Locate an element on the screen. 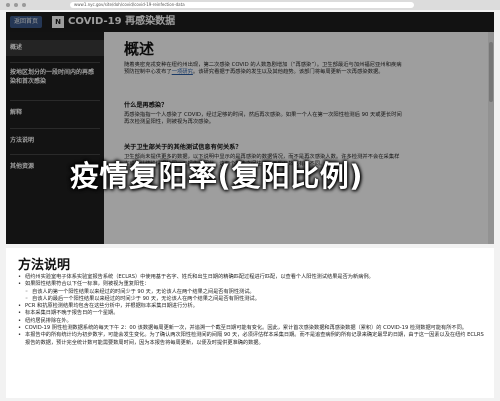  list-item: 如果阳性结果符合以下任一标准，则被视为重复阳性： is located at coordinates (251, 285).